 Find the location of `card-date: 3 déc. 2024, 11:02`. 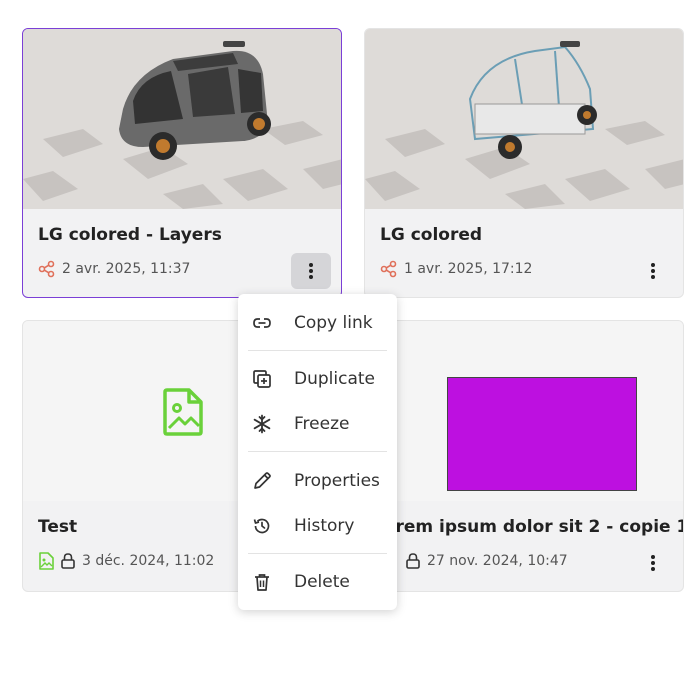

card-date: 3 déc. 2024, 11:02 is located at coordinates (148, 561).